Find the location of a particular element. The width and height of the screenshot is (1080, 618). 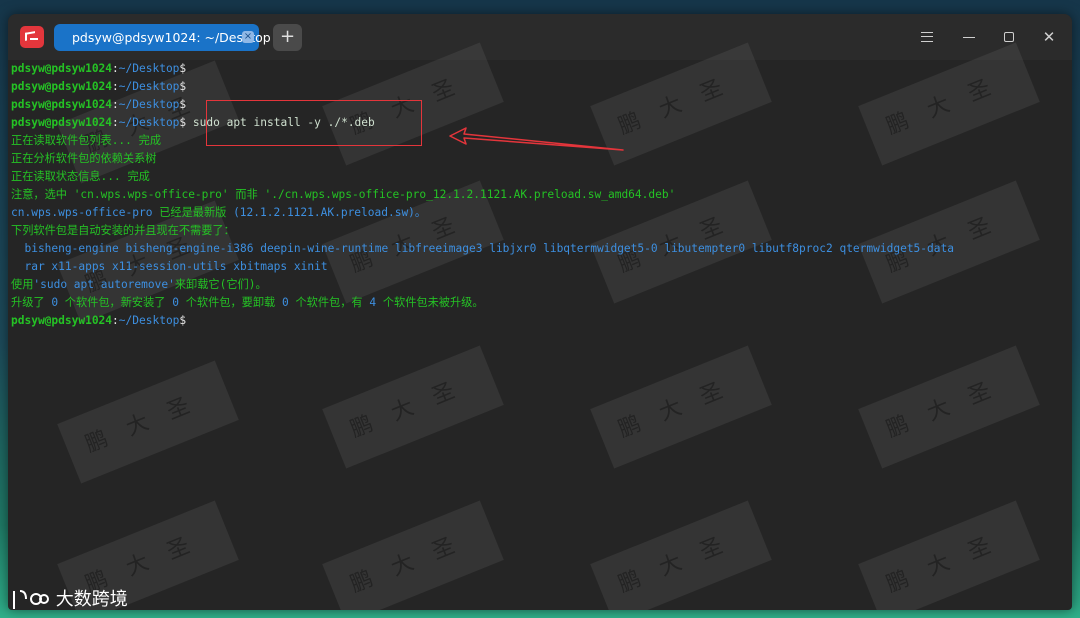

annotation-arrow-icon is located at coordinates (536, 139).